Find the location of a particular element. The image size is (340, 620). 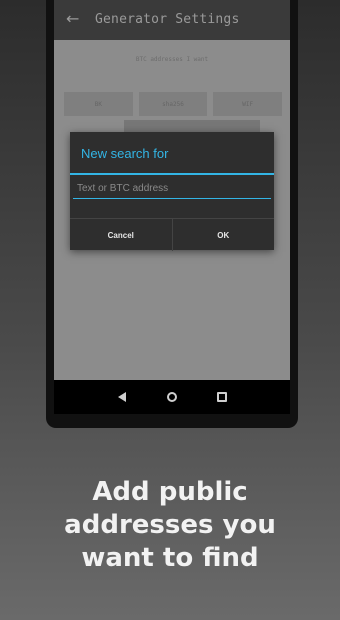

cancel-button: Cancel is located at coordinates (121, 235).